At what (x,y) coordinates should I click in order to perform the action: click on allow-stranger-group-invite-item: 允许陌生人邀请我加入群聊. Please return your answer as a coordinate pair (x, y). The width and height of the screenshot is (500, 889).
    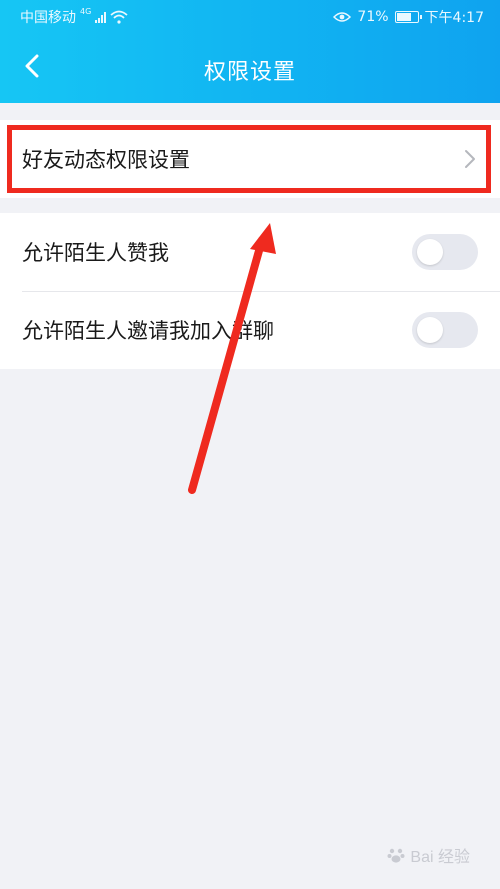
    Looking at the image, I should click on (250, 330).